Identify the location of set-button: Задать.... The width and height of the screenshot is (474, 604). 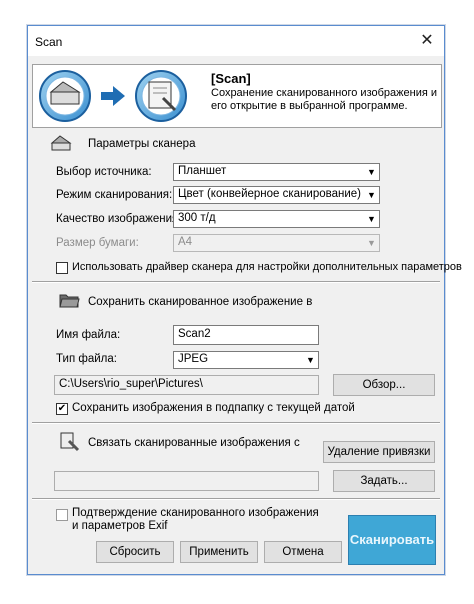
(384, 481).